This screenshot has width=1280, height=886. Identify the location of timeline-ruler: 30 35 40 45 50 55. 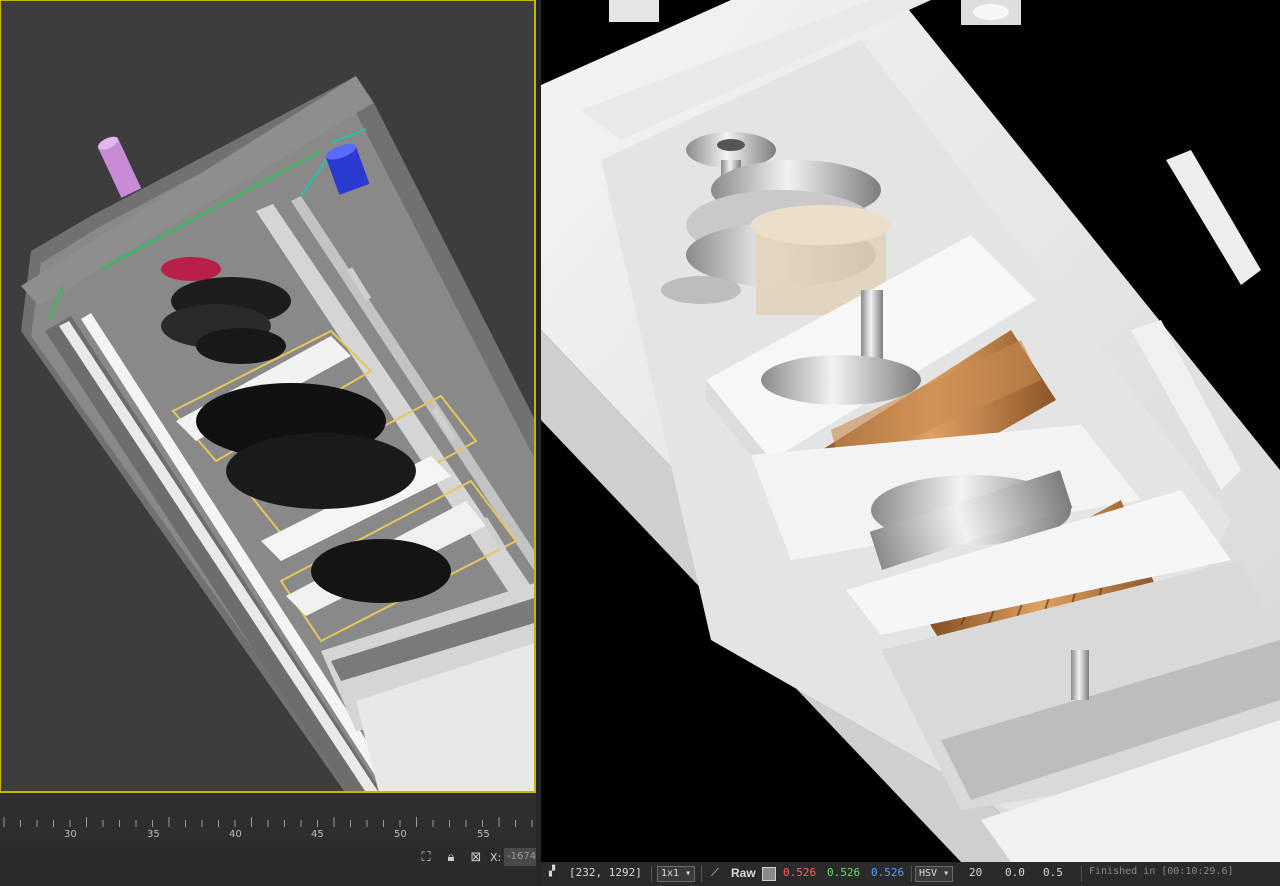
(268, 817).